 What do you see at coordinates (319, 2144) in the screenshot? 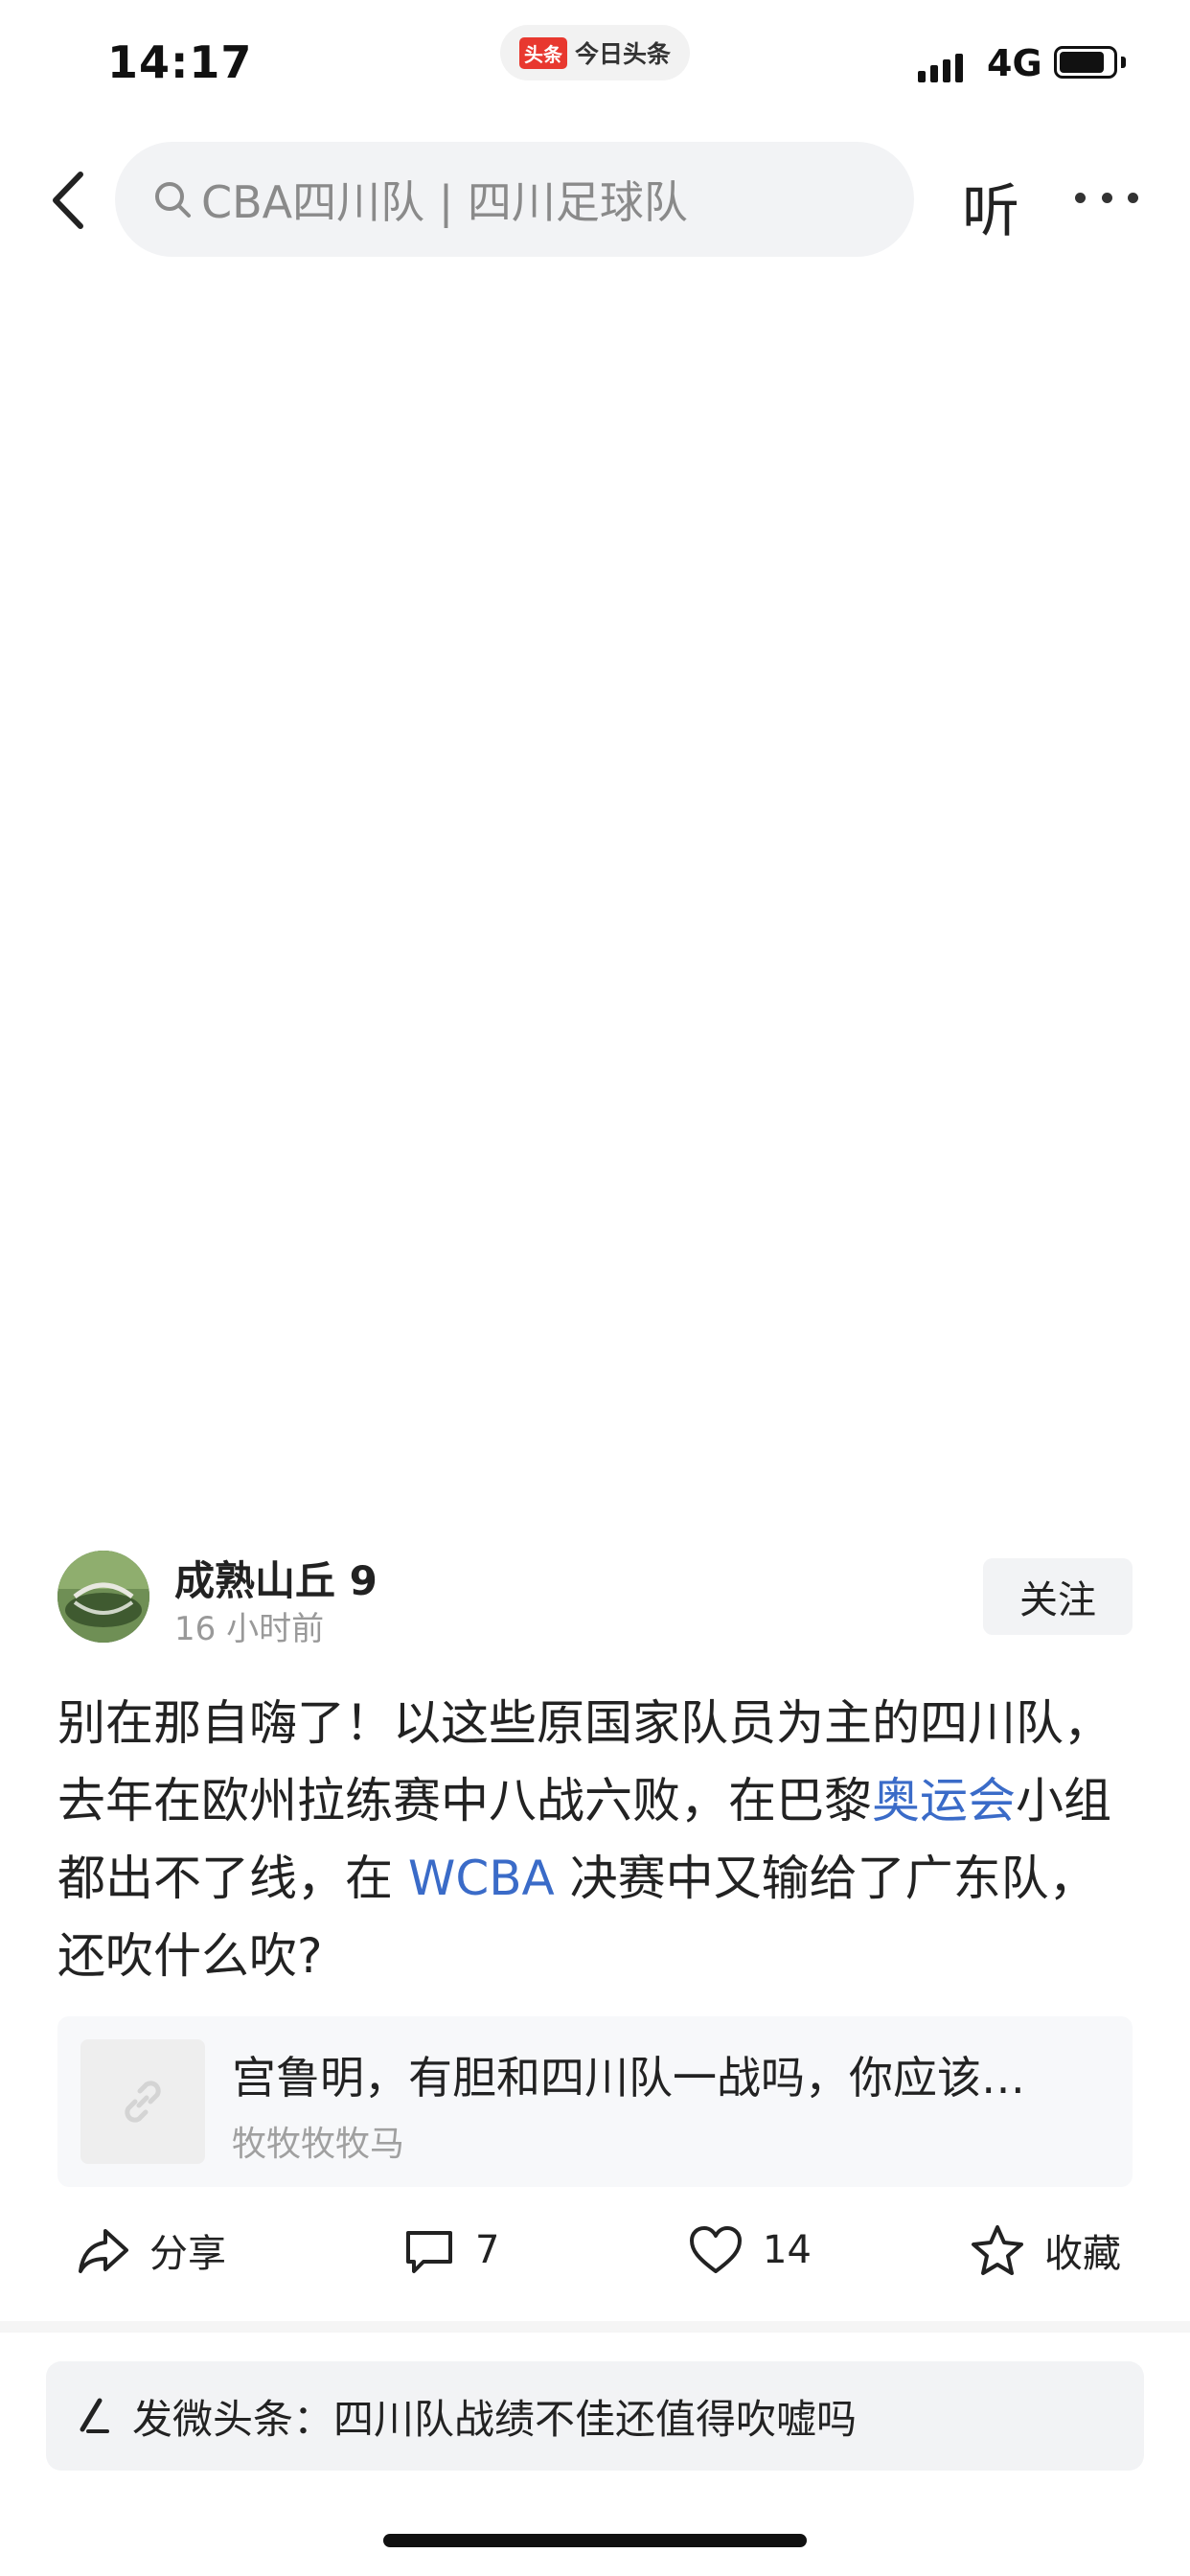
I see `card-source: 牧牧牧牧马` at bounding box center [319, 2144].